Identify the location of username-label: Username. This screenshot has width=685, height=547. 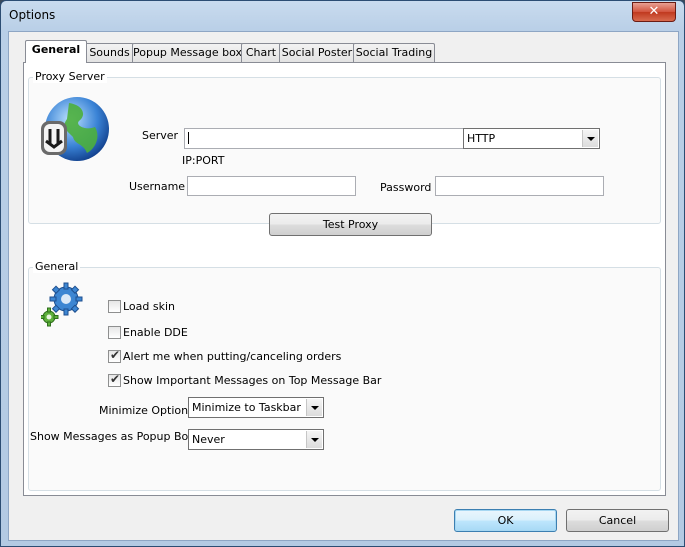
(157, 186).